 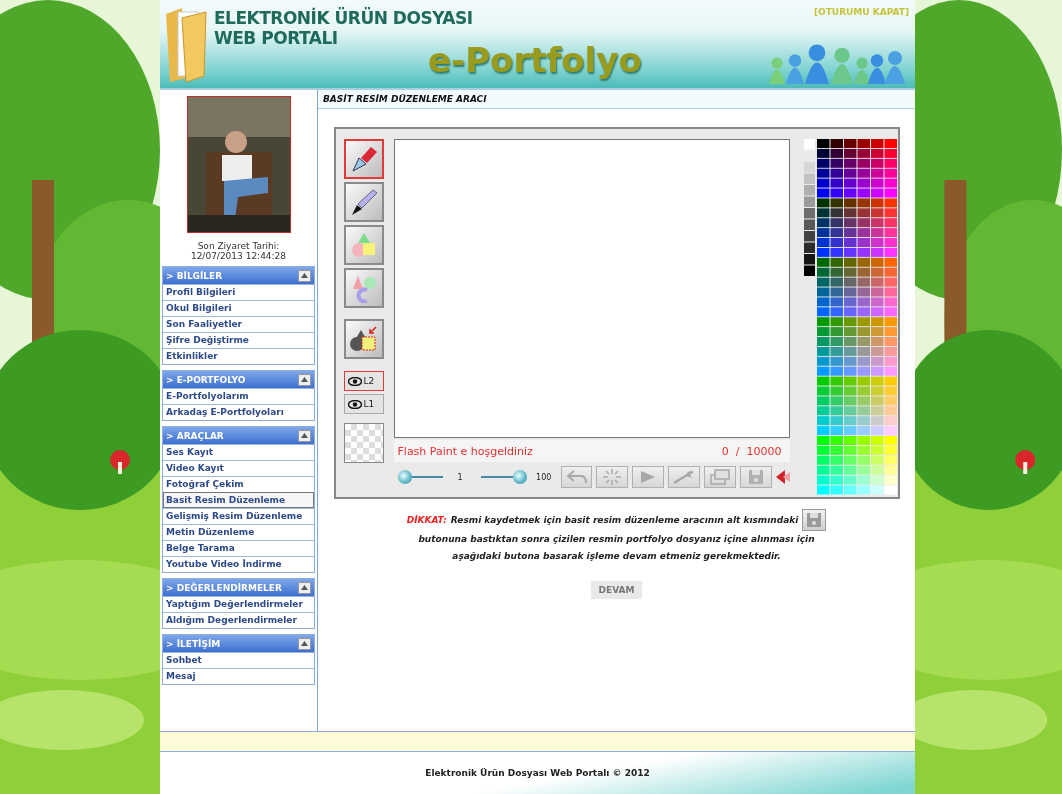 I want to click on layer-button: L1, so click(x=363, y=404).